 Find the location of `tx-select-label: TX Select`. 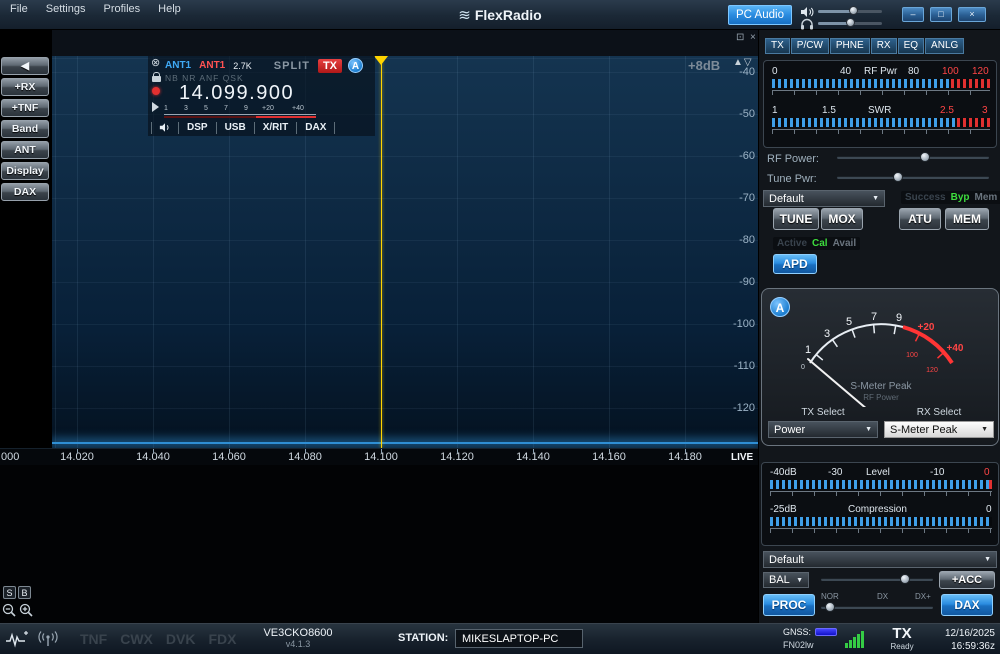

tx-select-label: TX Select is located at coordinates (823, 412).